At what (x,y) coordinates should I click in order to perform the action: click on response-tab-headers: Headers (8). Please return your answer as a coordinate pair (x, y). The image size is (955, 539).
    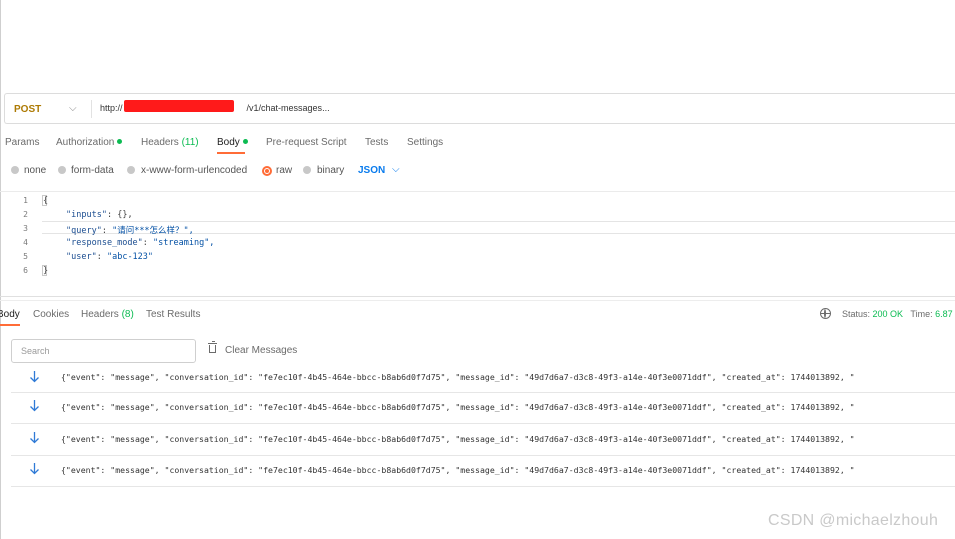
    Looking at the image, I should click on (107, 314).